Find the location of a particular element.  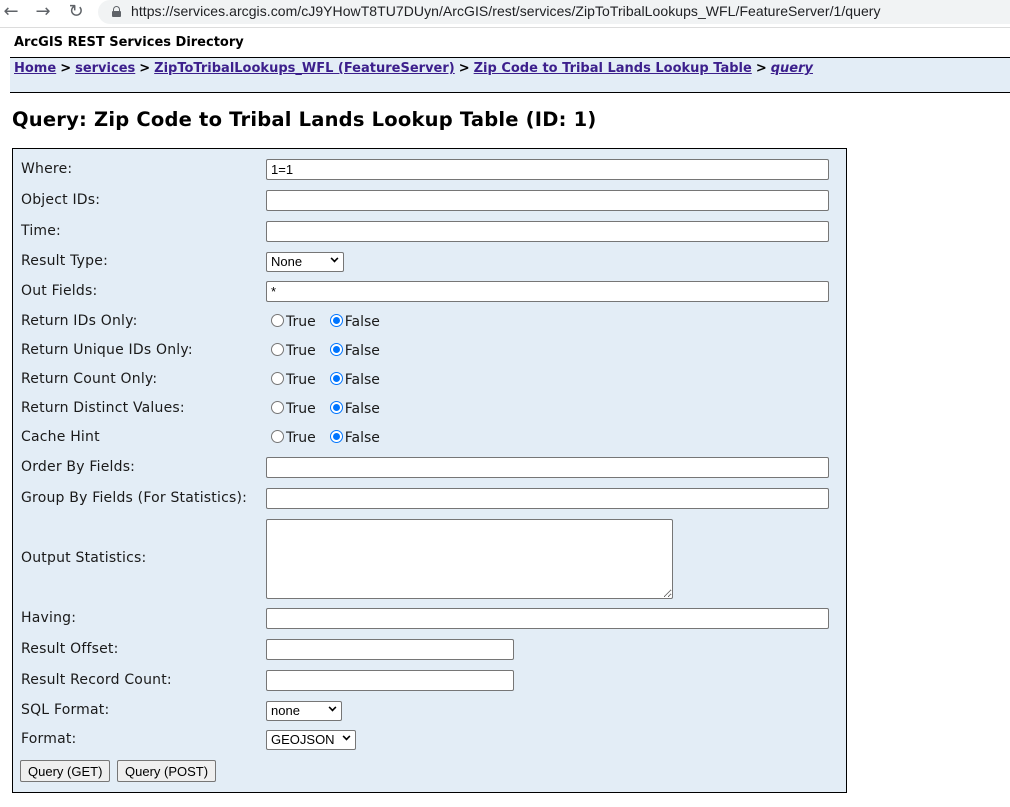

lock-icon is located at coordinates (116, 11).